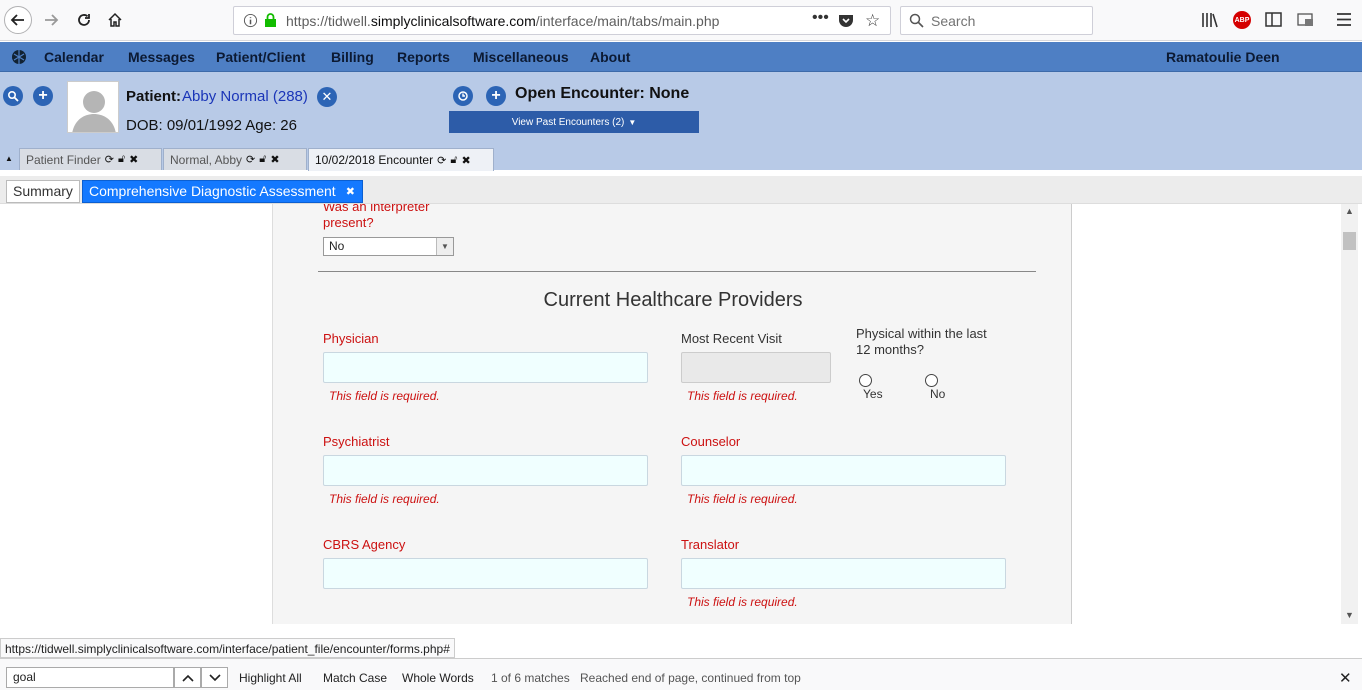 This screenshot has height=690, width=1362. What do you see at coordinates (1349, 241) in the screenshot?
I see `scroll-thumb` at bounding box center [1349, 241].